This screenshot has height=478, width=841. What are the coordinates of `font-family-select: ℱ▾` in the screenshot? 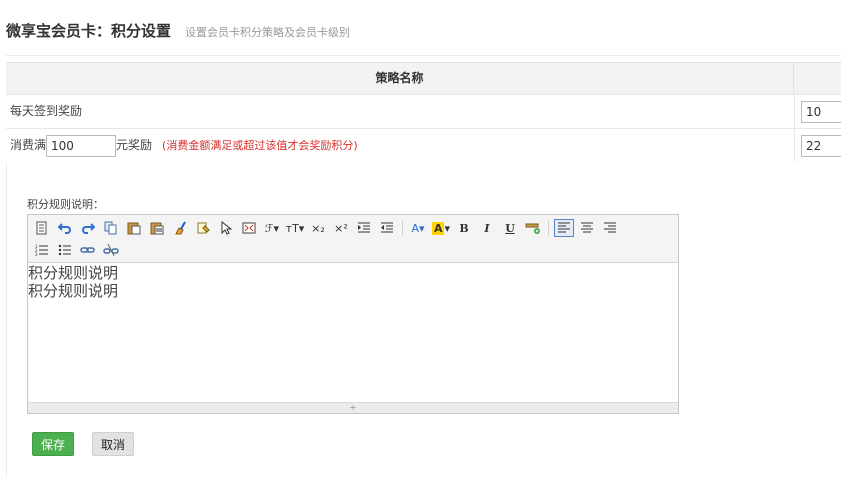 It's located at (272, 228).